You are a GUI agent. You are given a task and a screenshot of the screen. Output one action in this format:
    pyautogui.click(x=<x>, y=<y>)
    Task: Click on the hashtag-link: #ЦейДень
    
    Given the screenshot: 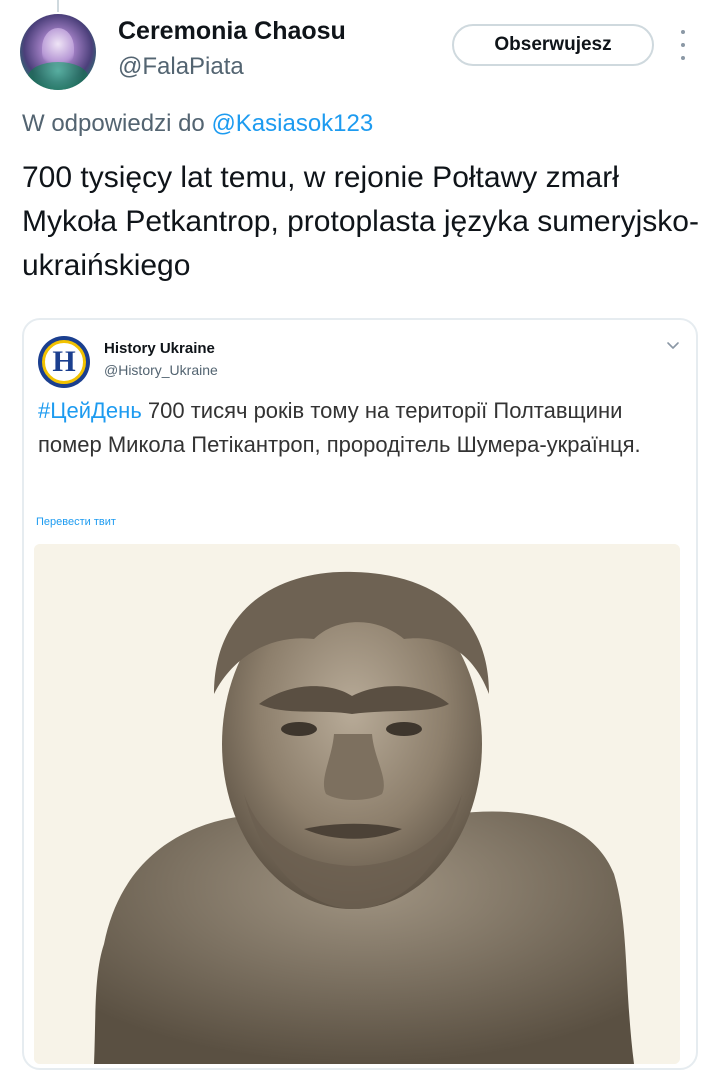 What is the action you would take?
    pyautogui.click(x=90, y=410)
    